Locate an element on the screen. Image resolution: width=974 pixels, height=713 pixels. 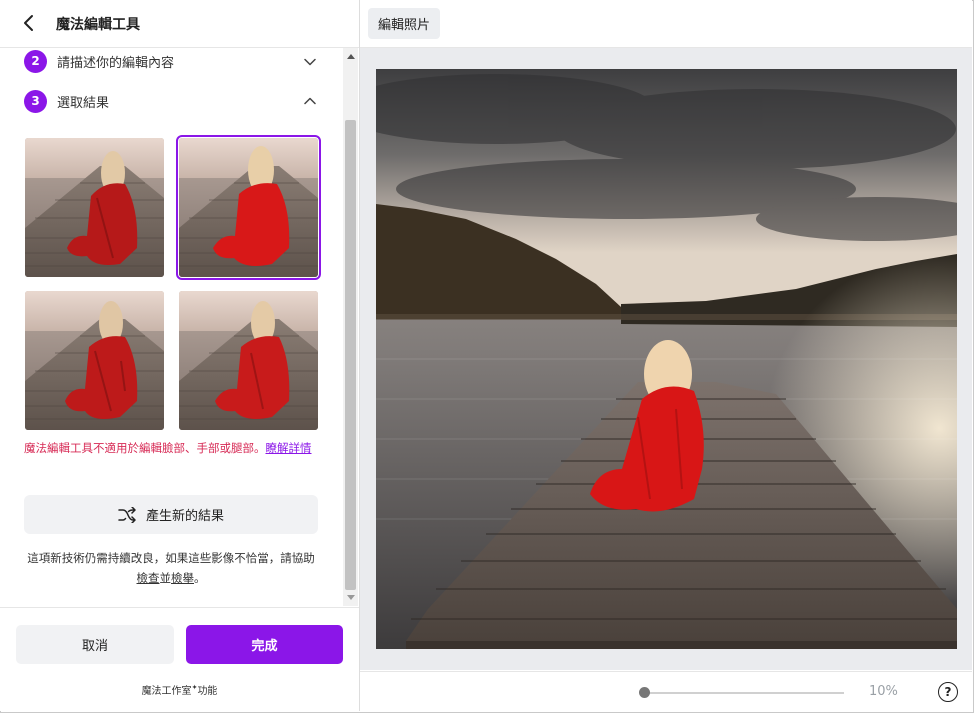
warning-message: 魔法編輯工具不適用於編輯臉部、手部或腿部。瞭解詳情 is located at coordinates (171, 448).